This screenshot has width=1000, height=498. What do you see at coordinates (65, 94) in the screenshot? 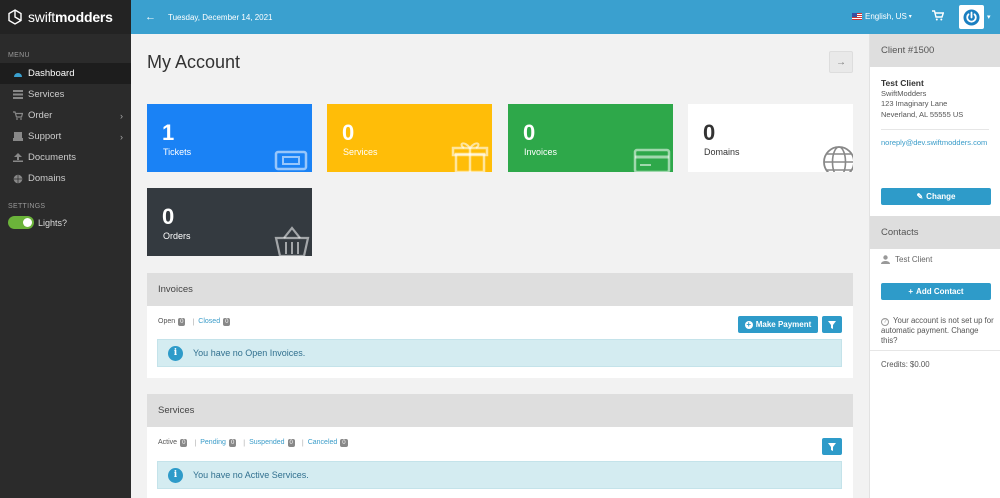
I see `sidebar-item-services: Services` at bounding box center [65, 94].